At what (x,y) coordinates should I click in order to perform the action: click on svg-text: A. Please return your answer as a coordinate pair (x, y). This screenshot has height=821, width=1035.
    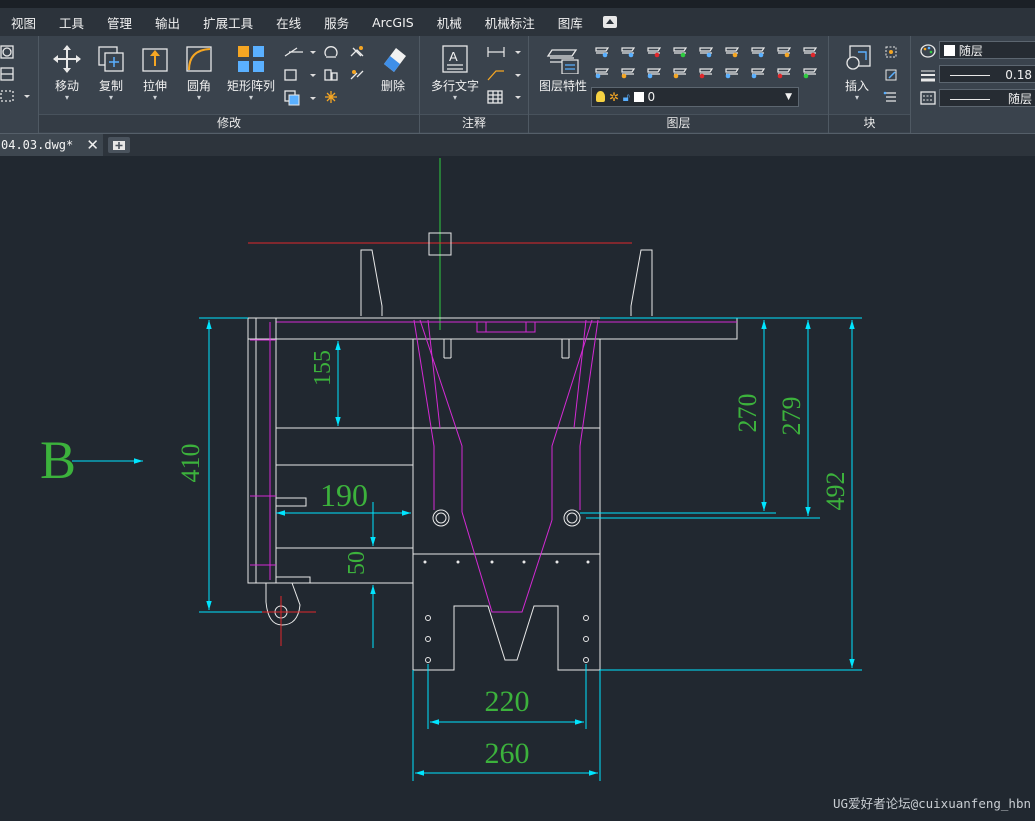
    Looking at the image, I should click on (453, 56).